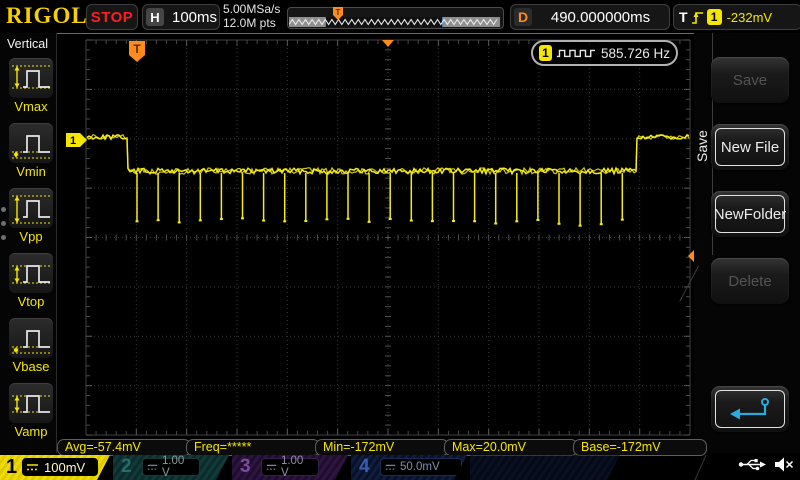 The image size is (800, 480). Describe the element at coordinates (245, 466) in the screenshot. I see `channel-3-number: 3` at that location.